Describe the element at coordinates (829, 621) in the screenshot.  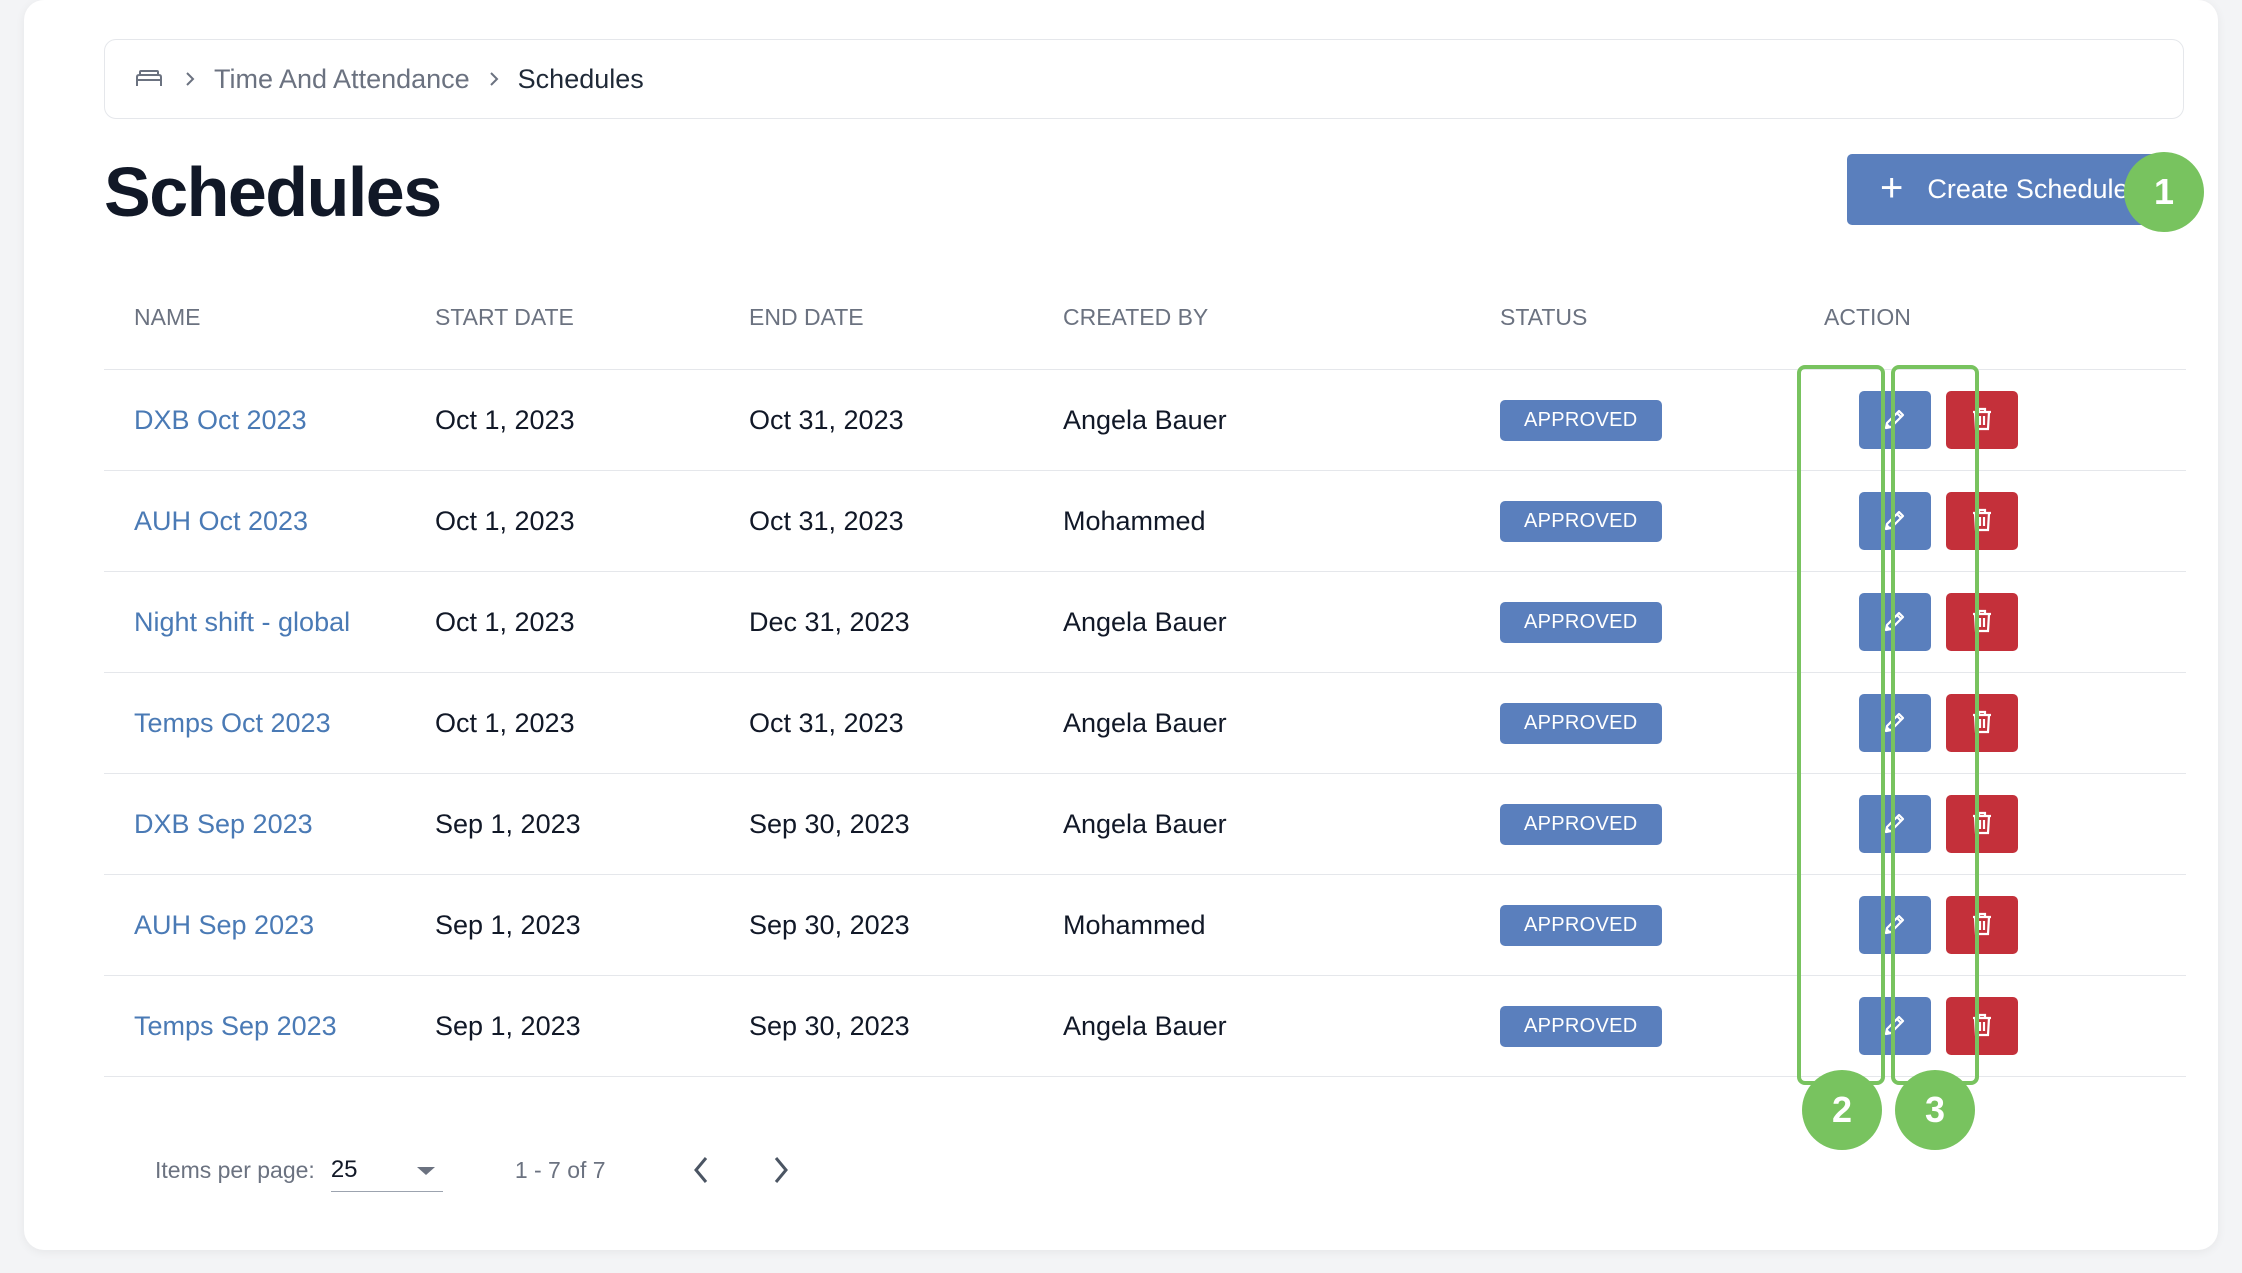
I see `end-date-cell: Dec 31, 2023` at that location.